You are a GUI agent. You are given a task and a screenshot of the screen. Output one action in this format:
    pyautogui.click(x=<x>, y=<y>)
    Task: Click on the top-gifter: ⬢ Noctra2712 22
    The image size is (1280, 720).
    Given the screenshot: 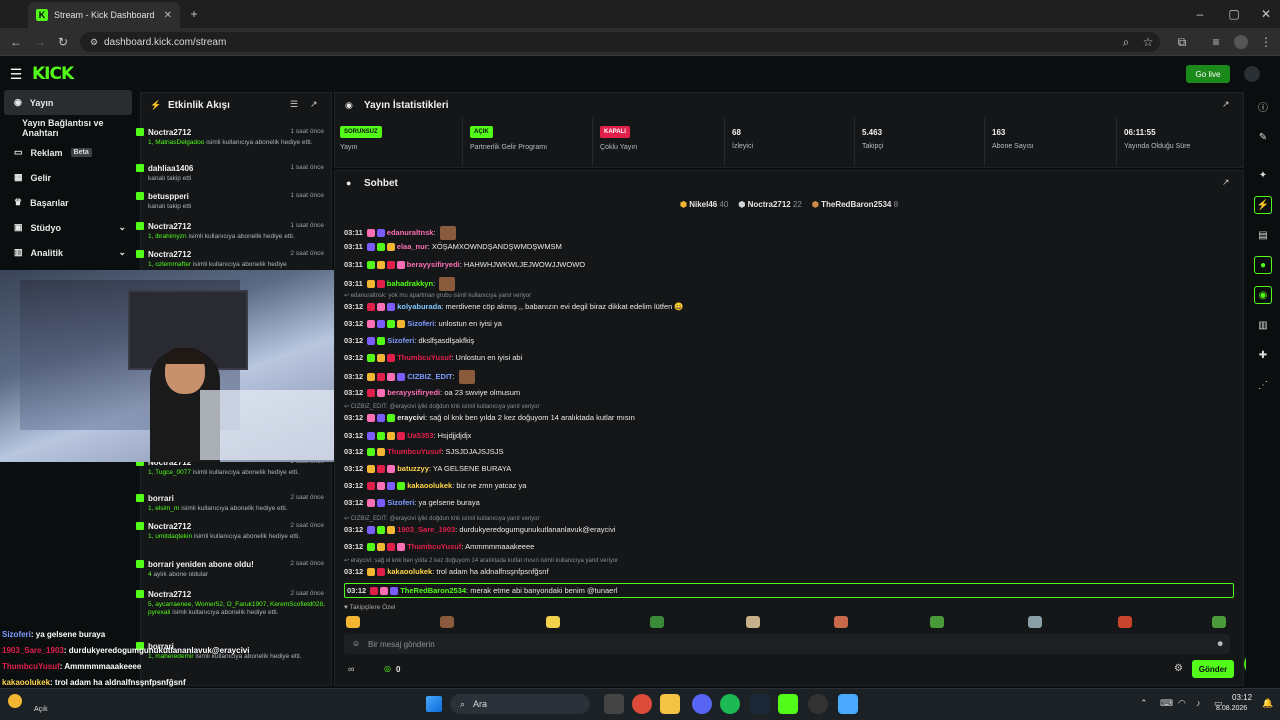 What is the action you would take?
    pyautogui.click(x=770, y=204)
    